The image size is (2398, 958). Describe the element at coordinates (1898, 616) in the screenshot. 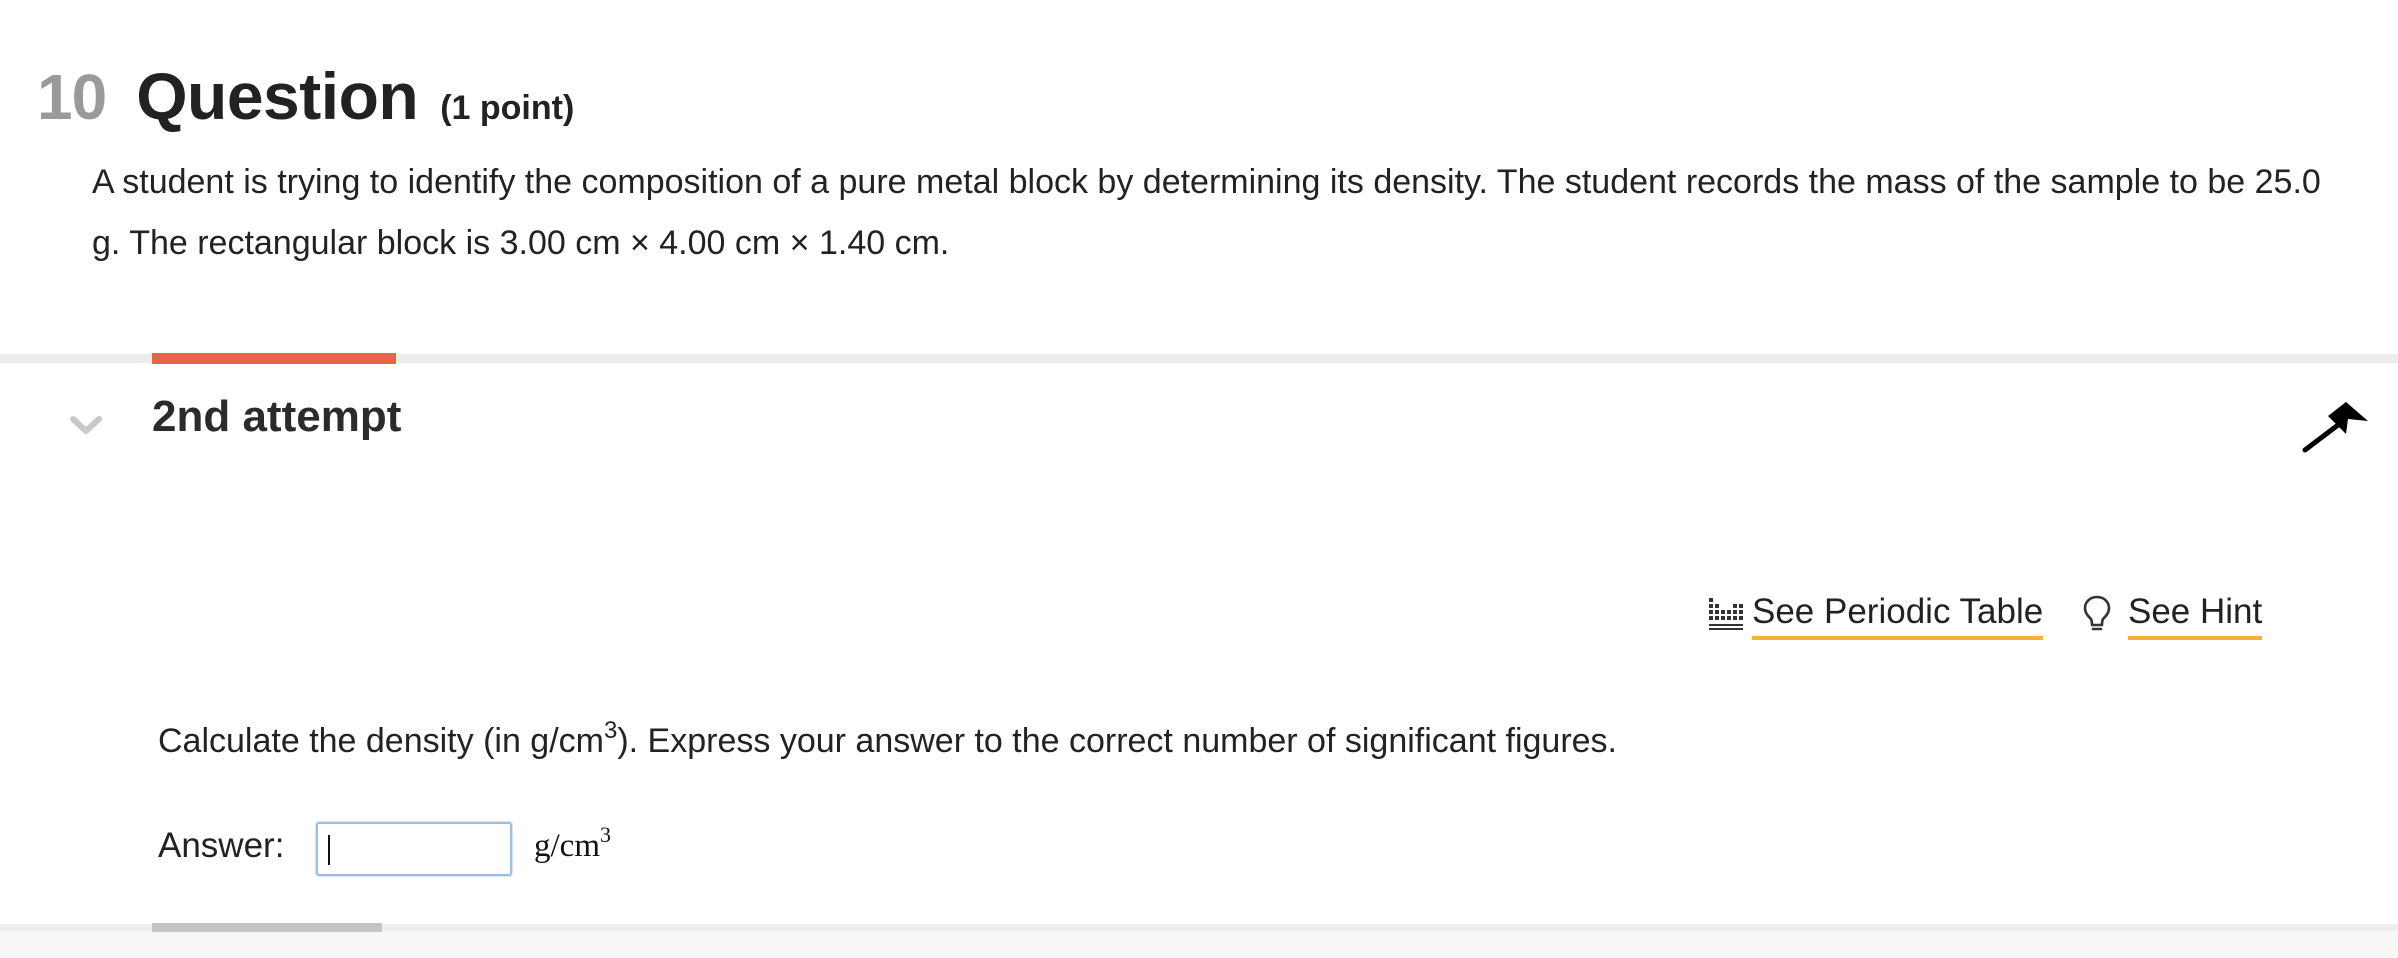

I see `see-periodic-table-label: See Periodic Table` at that location.